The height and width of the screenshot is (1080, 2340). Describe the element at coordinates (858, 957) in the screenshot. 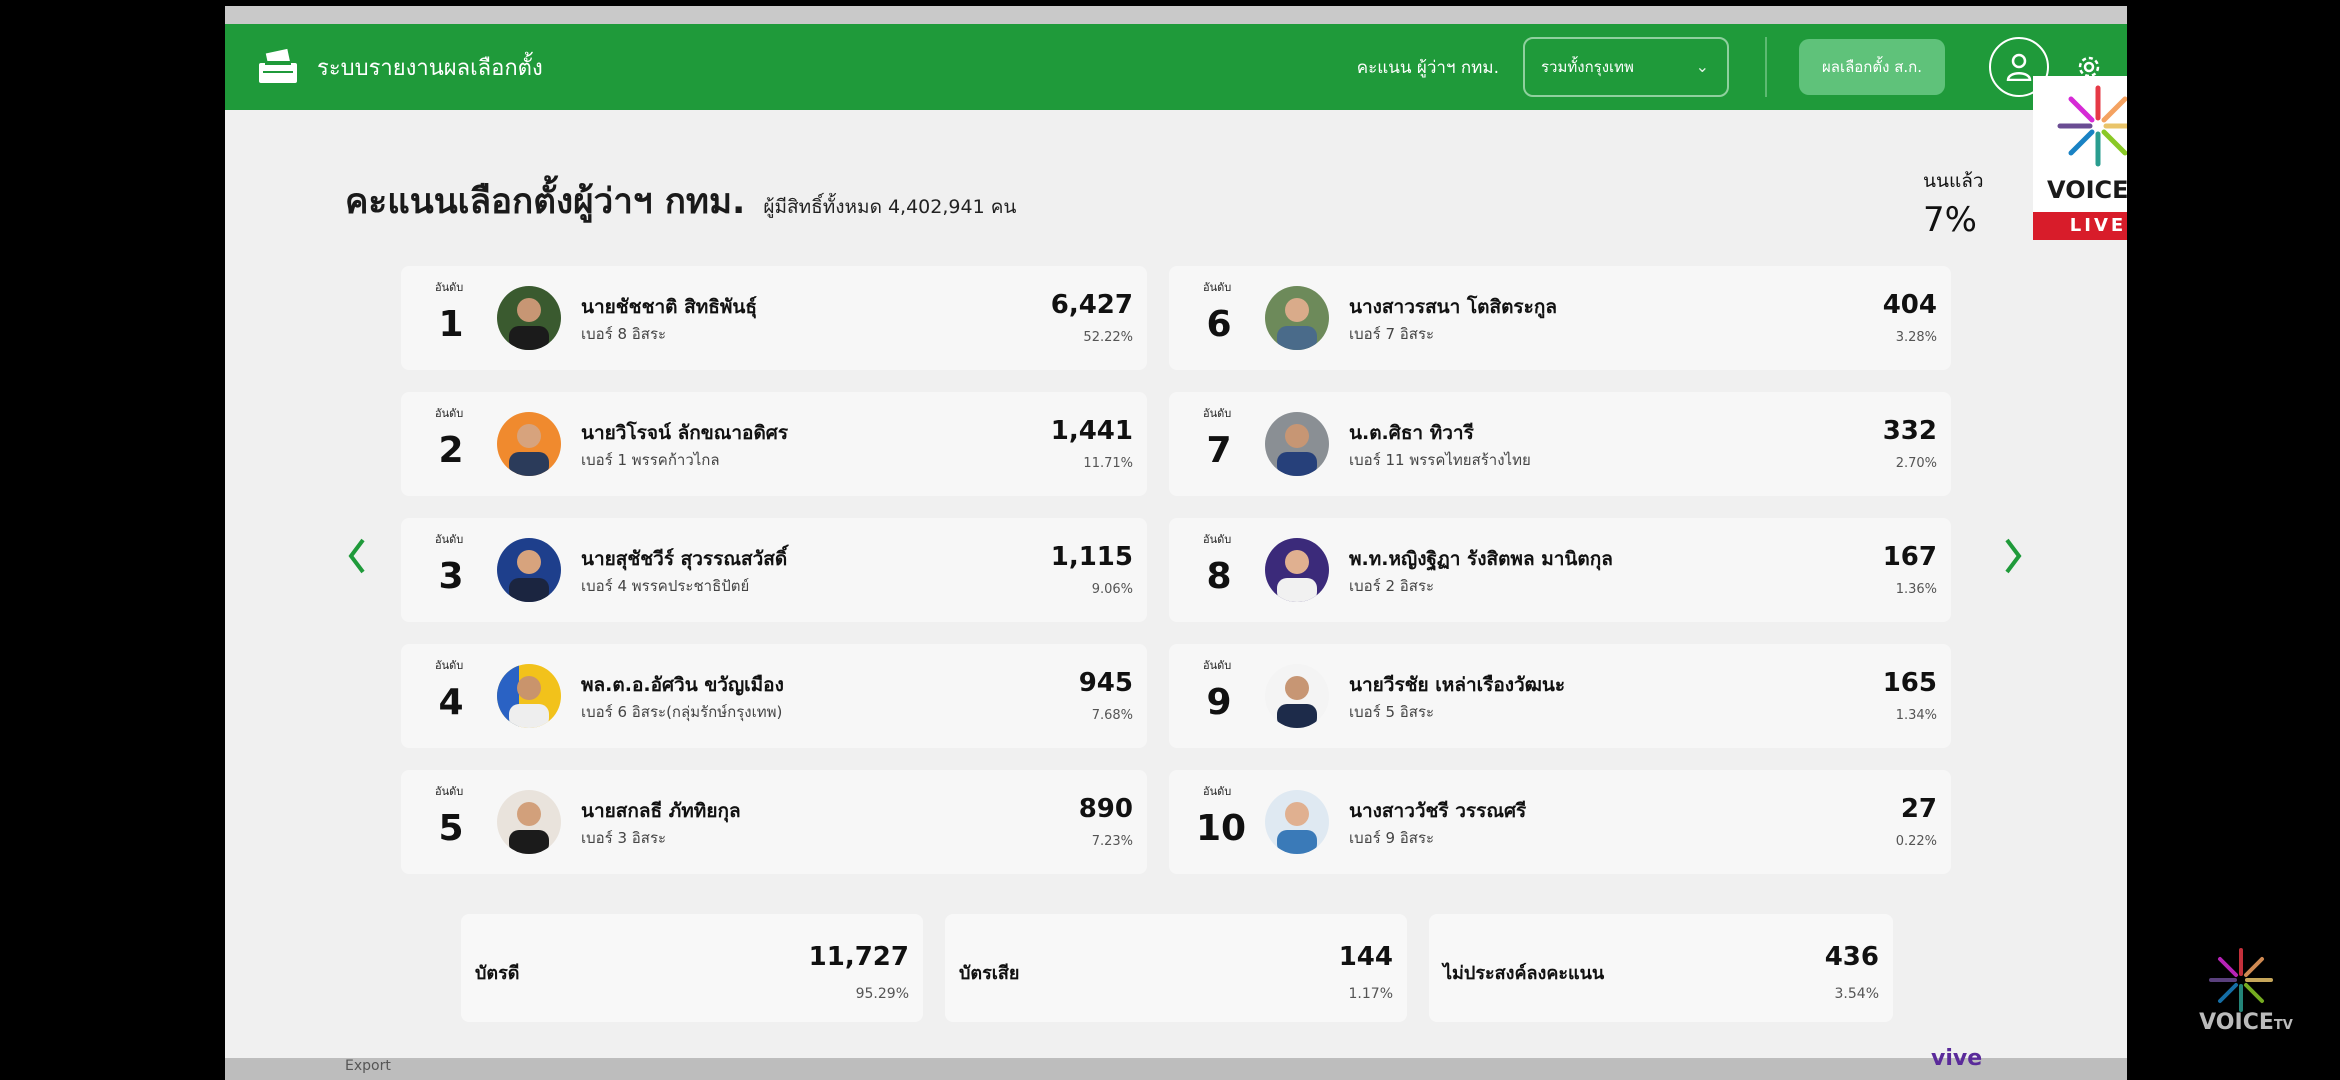

I see `summary-value: 11,727` at that location.